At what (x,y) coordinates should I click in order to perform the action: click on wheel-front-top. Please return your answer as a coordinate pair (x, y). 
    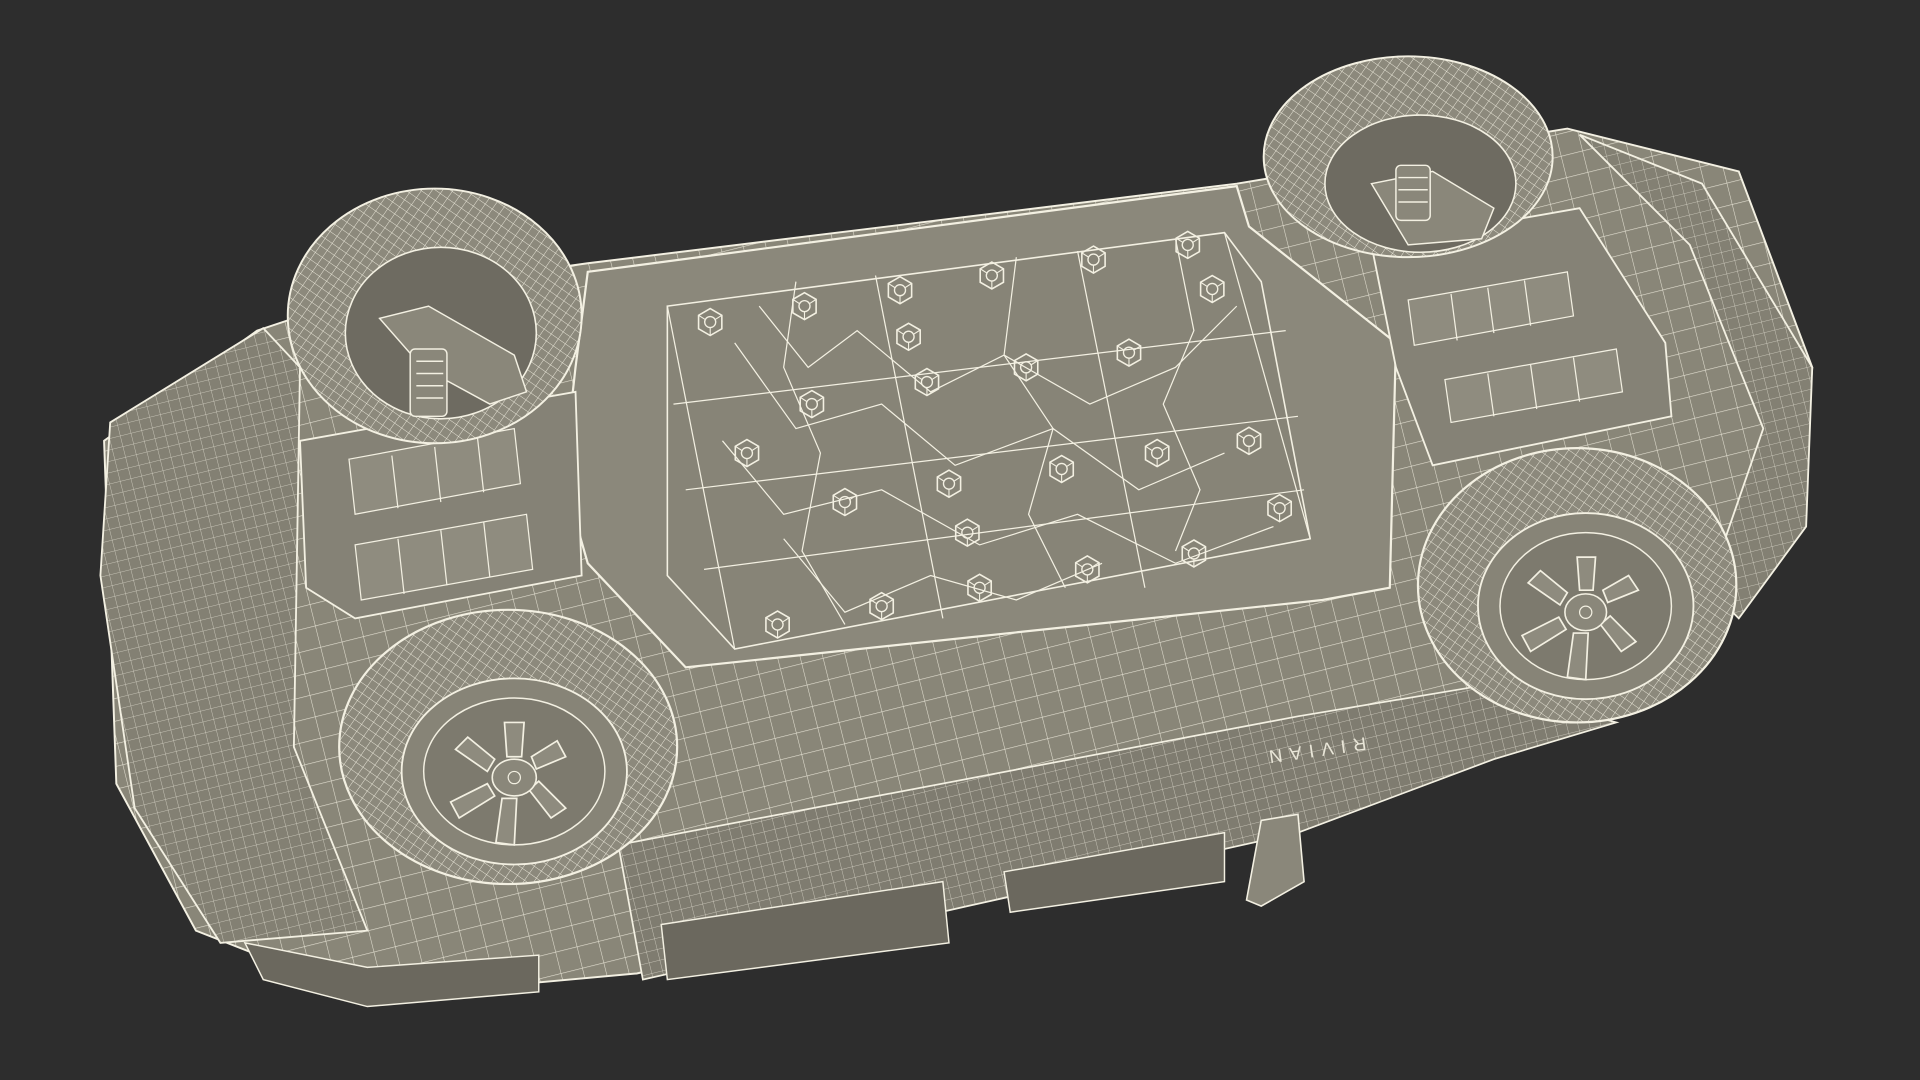
    Looking at the image, I should click on (434, 316).